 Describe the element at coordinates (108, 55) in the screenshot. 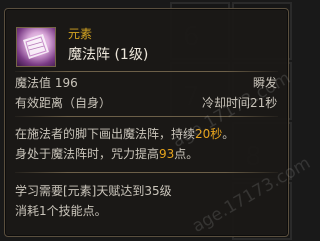

I see `skill-name: 魔法阵 (1级)` at that location.